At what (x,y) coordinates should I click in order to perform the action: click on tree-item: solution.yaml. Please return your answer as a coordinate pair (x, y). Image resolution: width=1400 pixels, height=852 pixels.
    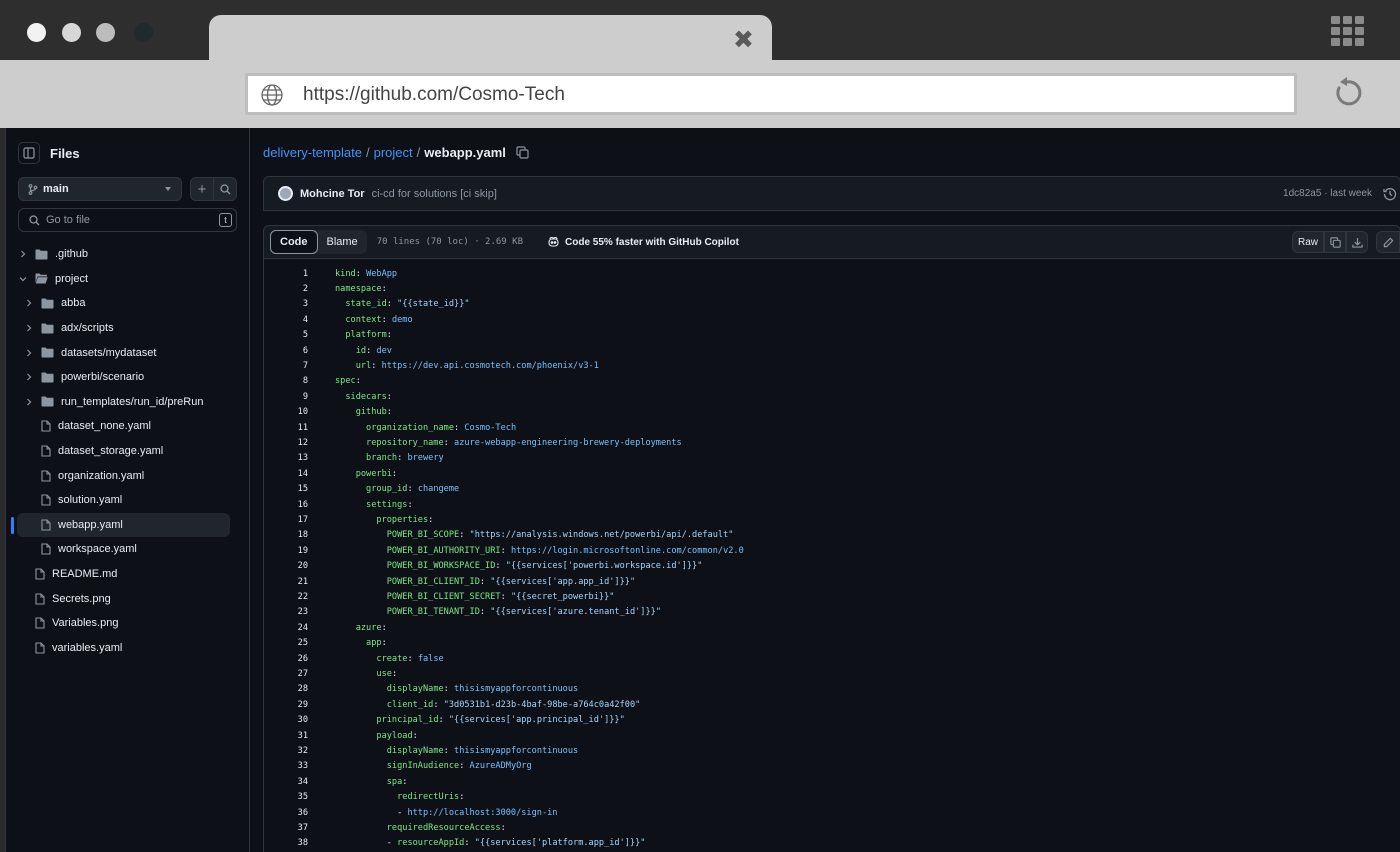
    Looking at the image, I should click on (128, 500).